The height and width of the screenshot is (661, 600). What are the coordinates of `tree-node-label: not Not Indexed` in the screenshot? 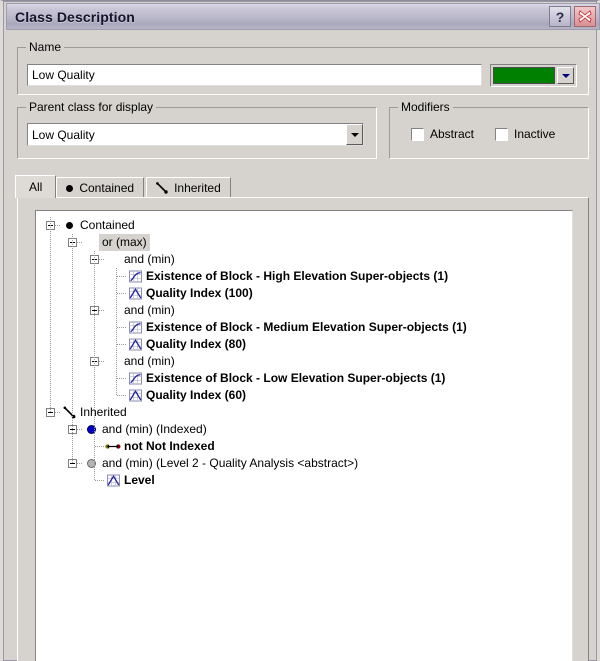 It's located at (169, 446).